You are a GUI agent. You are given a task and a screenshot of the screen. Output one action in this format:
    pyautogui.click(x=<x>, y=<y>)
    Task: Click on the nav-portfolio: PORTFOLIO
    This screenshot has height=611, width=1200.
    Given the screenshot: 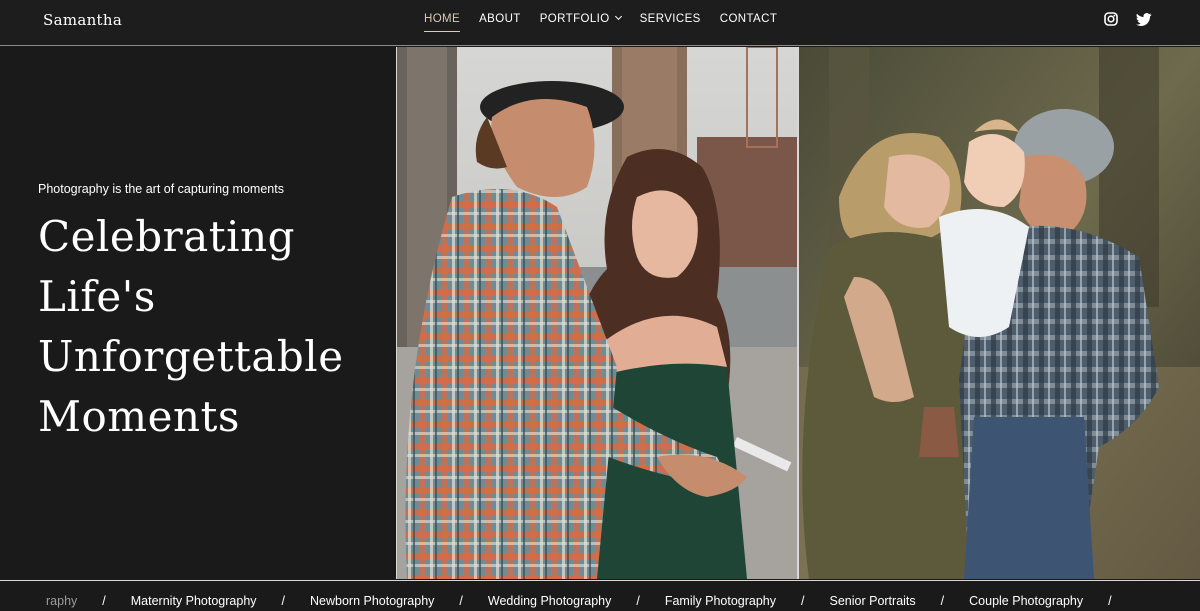 What is the action you would take?
    pyautogui.click(x=580, y=21)
    